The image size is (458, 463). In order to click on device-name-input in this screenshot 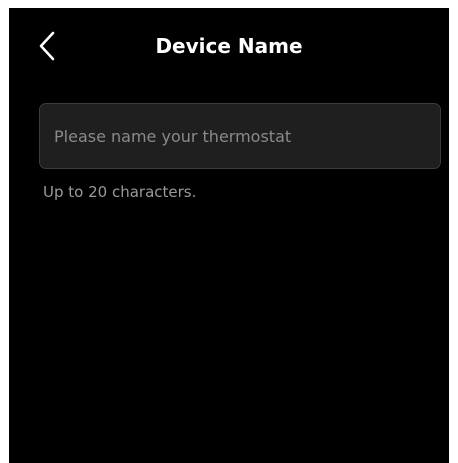, I will do `click(239, 136)`.